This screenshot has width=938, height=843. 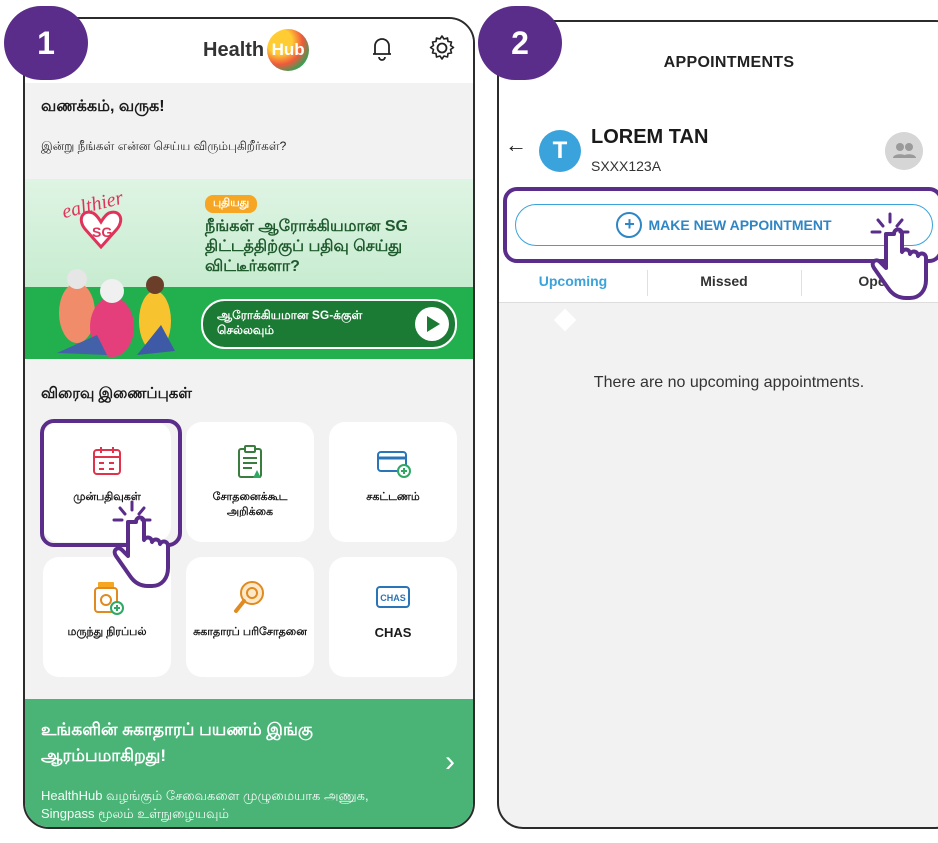 What do you see at coordinates (520, 43) in the screenshot?
I see `step-badge-2: 2` at bounding box center [520, 43].